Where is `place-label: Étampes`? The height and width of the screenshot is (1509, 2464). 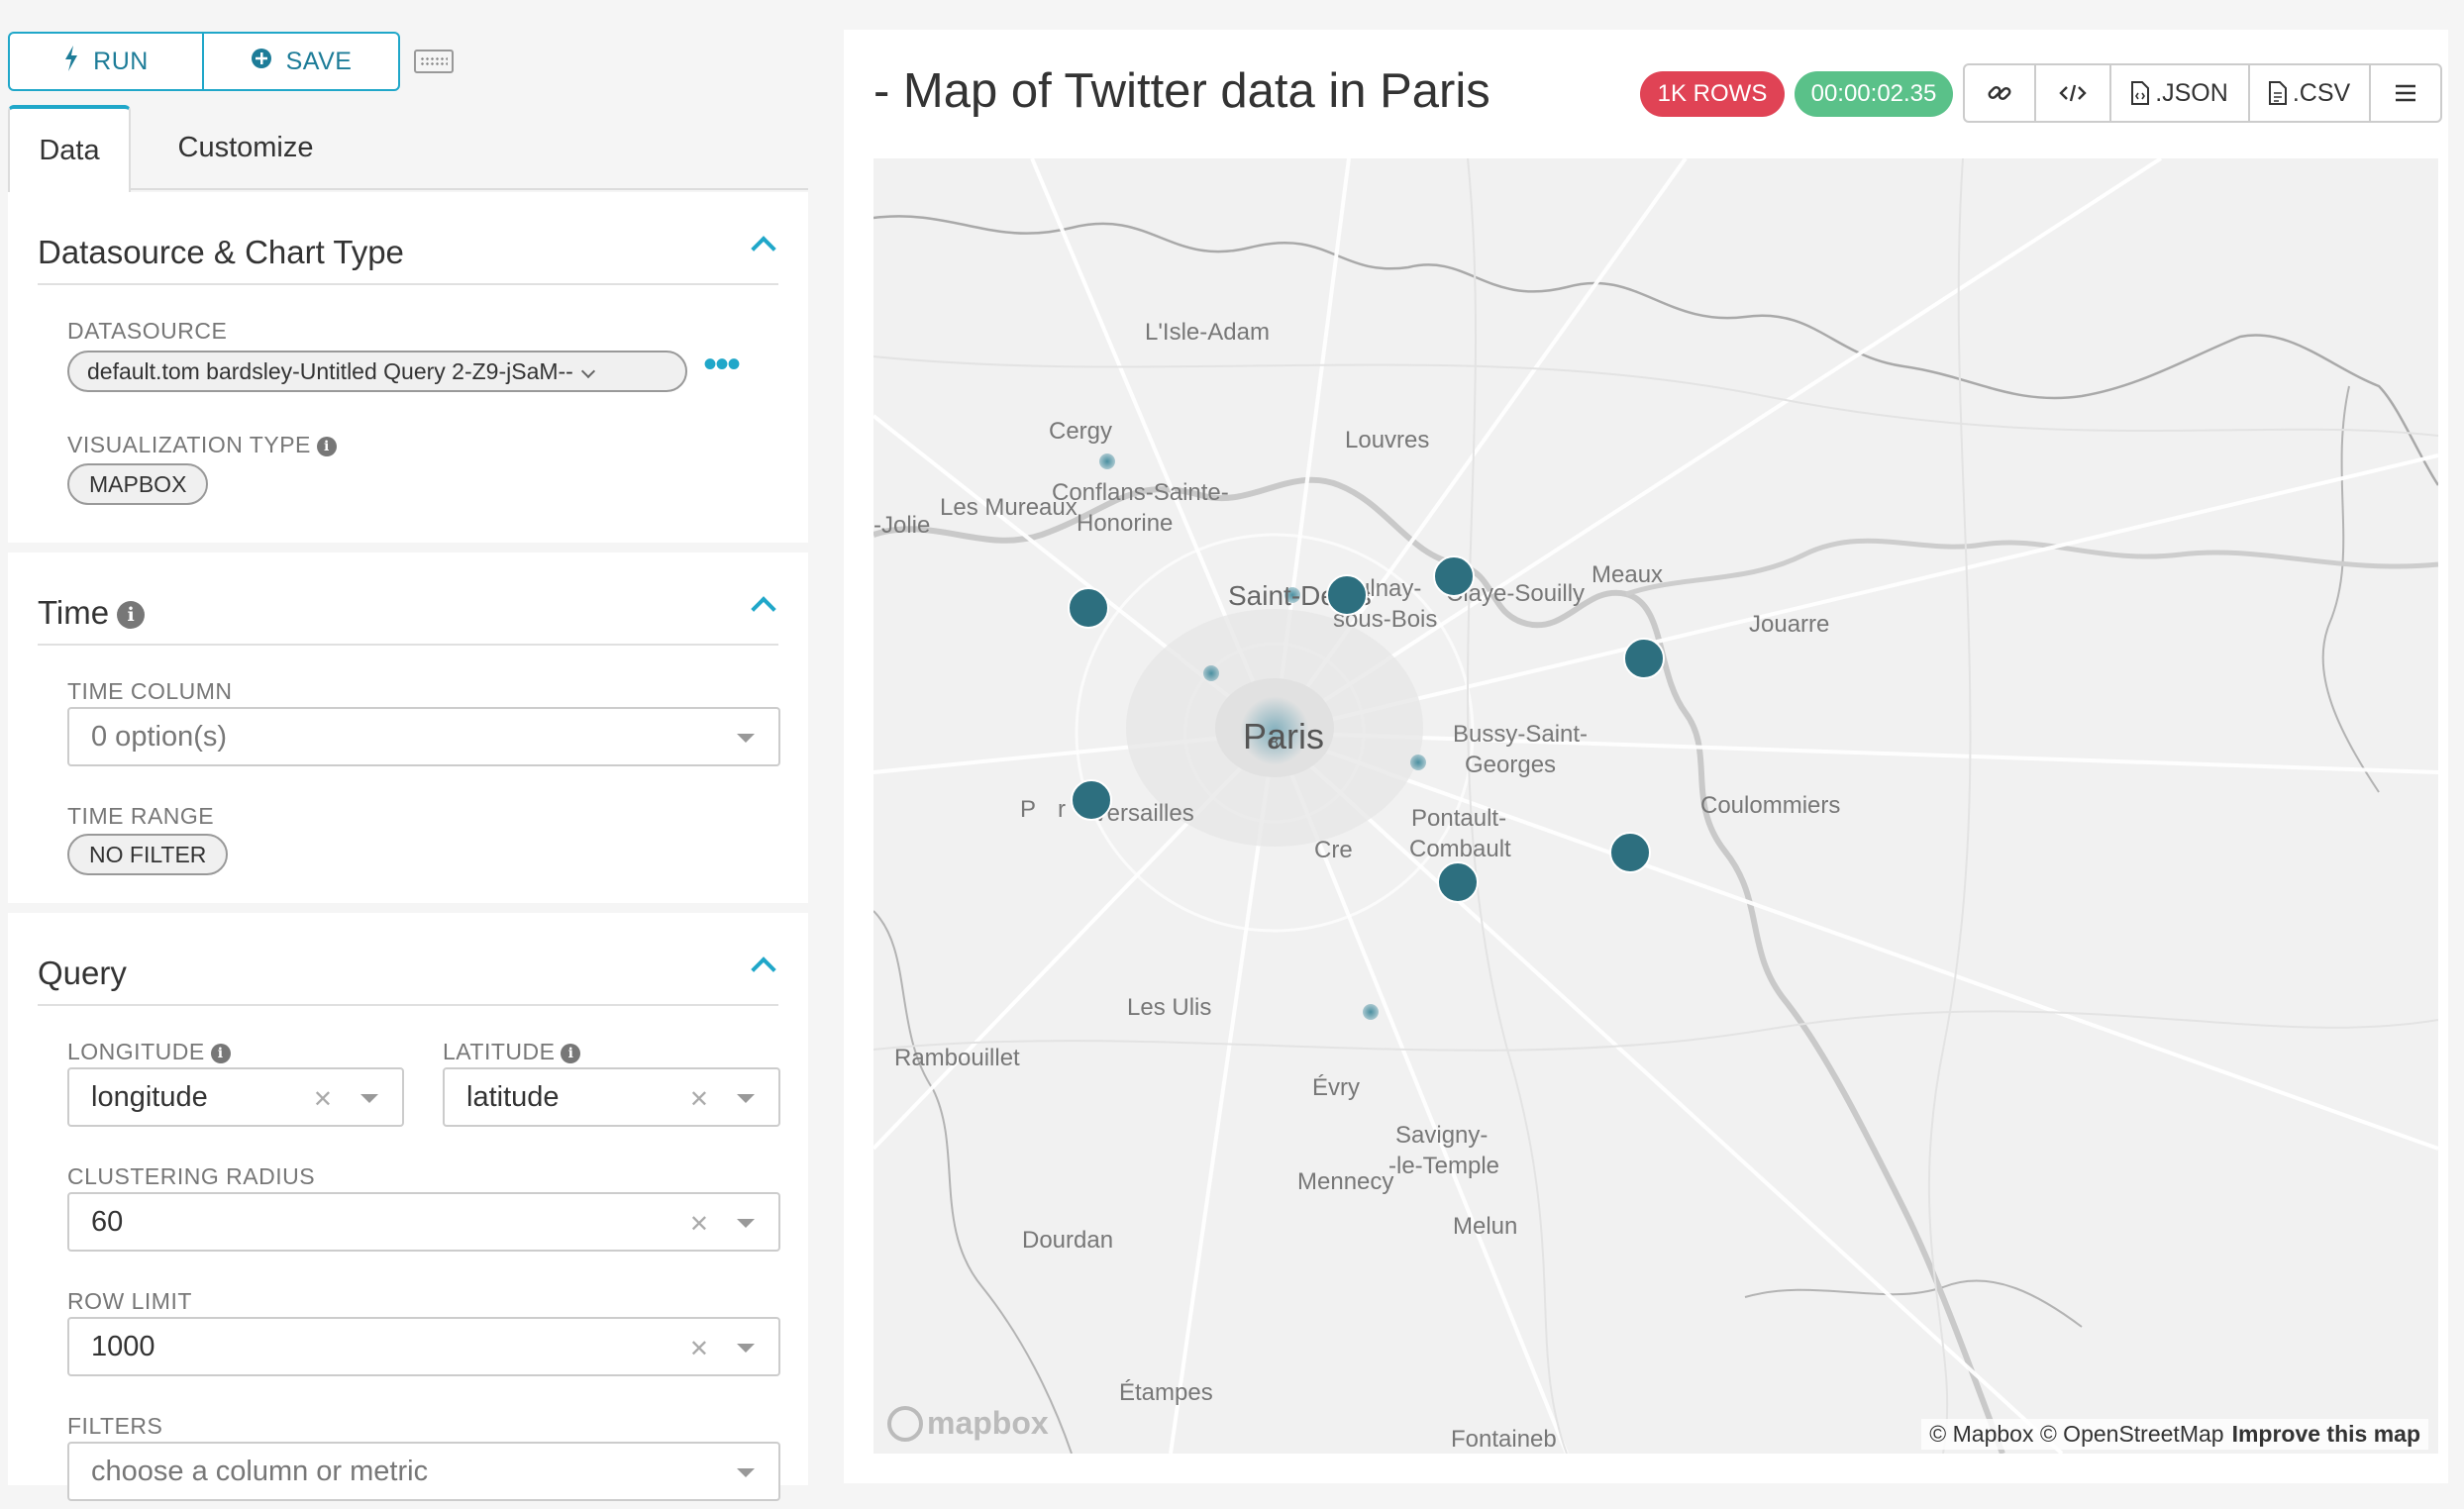 place-label: Étampes is located at coordinates (1166, 1393).